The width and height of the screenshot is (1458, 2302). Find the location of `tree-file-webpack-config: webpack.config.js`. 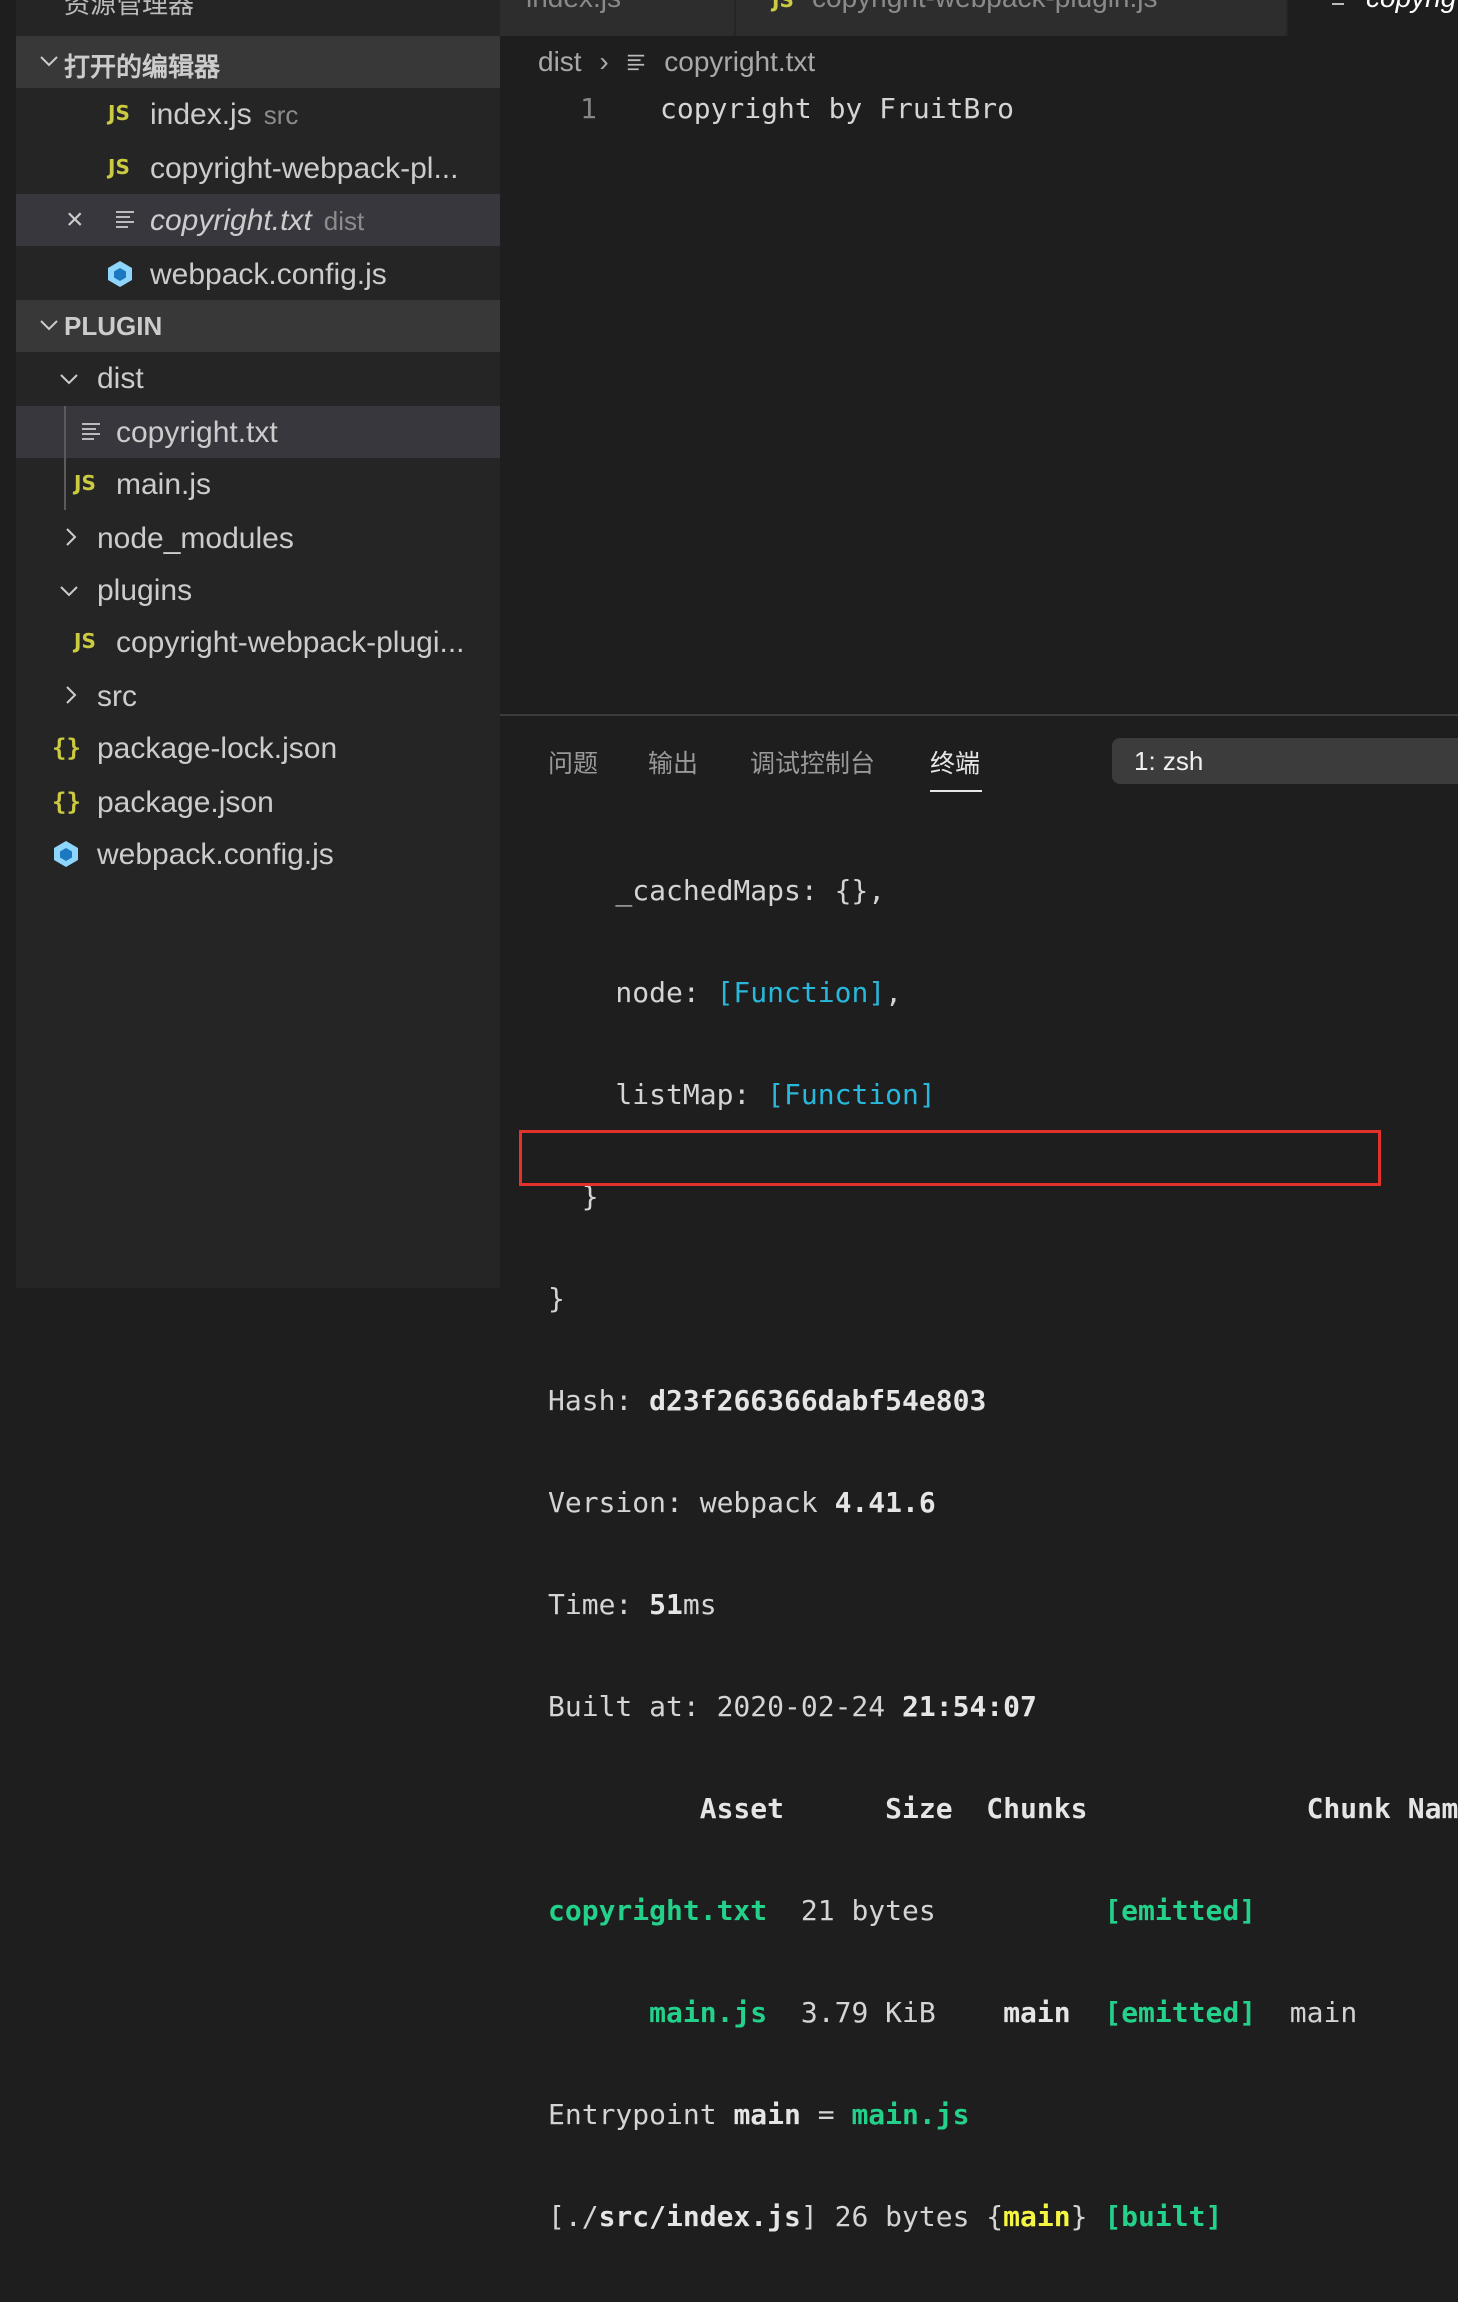

tree-file-webpack-config: webpack.config.js is located at coordinates (258, 854).